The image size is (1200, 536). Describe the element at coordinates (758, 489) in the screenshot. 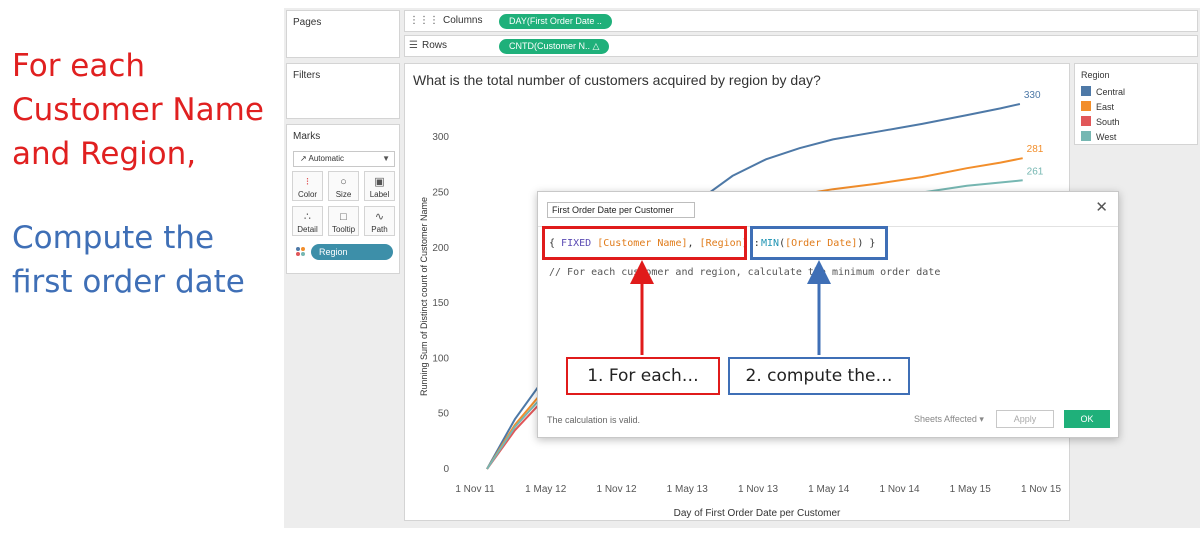

I see `x-tick-label: 1 Nov 13` at that location.